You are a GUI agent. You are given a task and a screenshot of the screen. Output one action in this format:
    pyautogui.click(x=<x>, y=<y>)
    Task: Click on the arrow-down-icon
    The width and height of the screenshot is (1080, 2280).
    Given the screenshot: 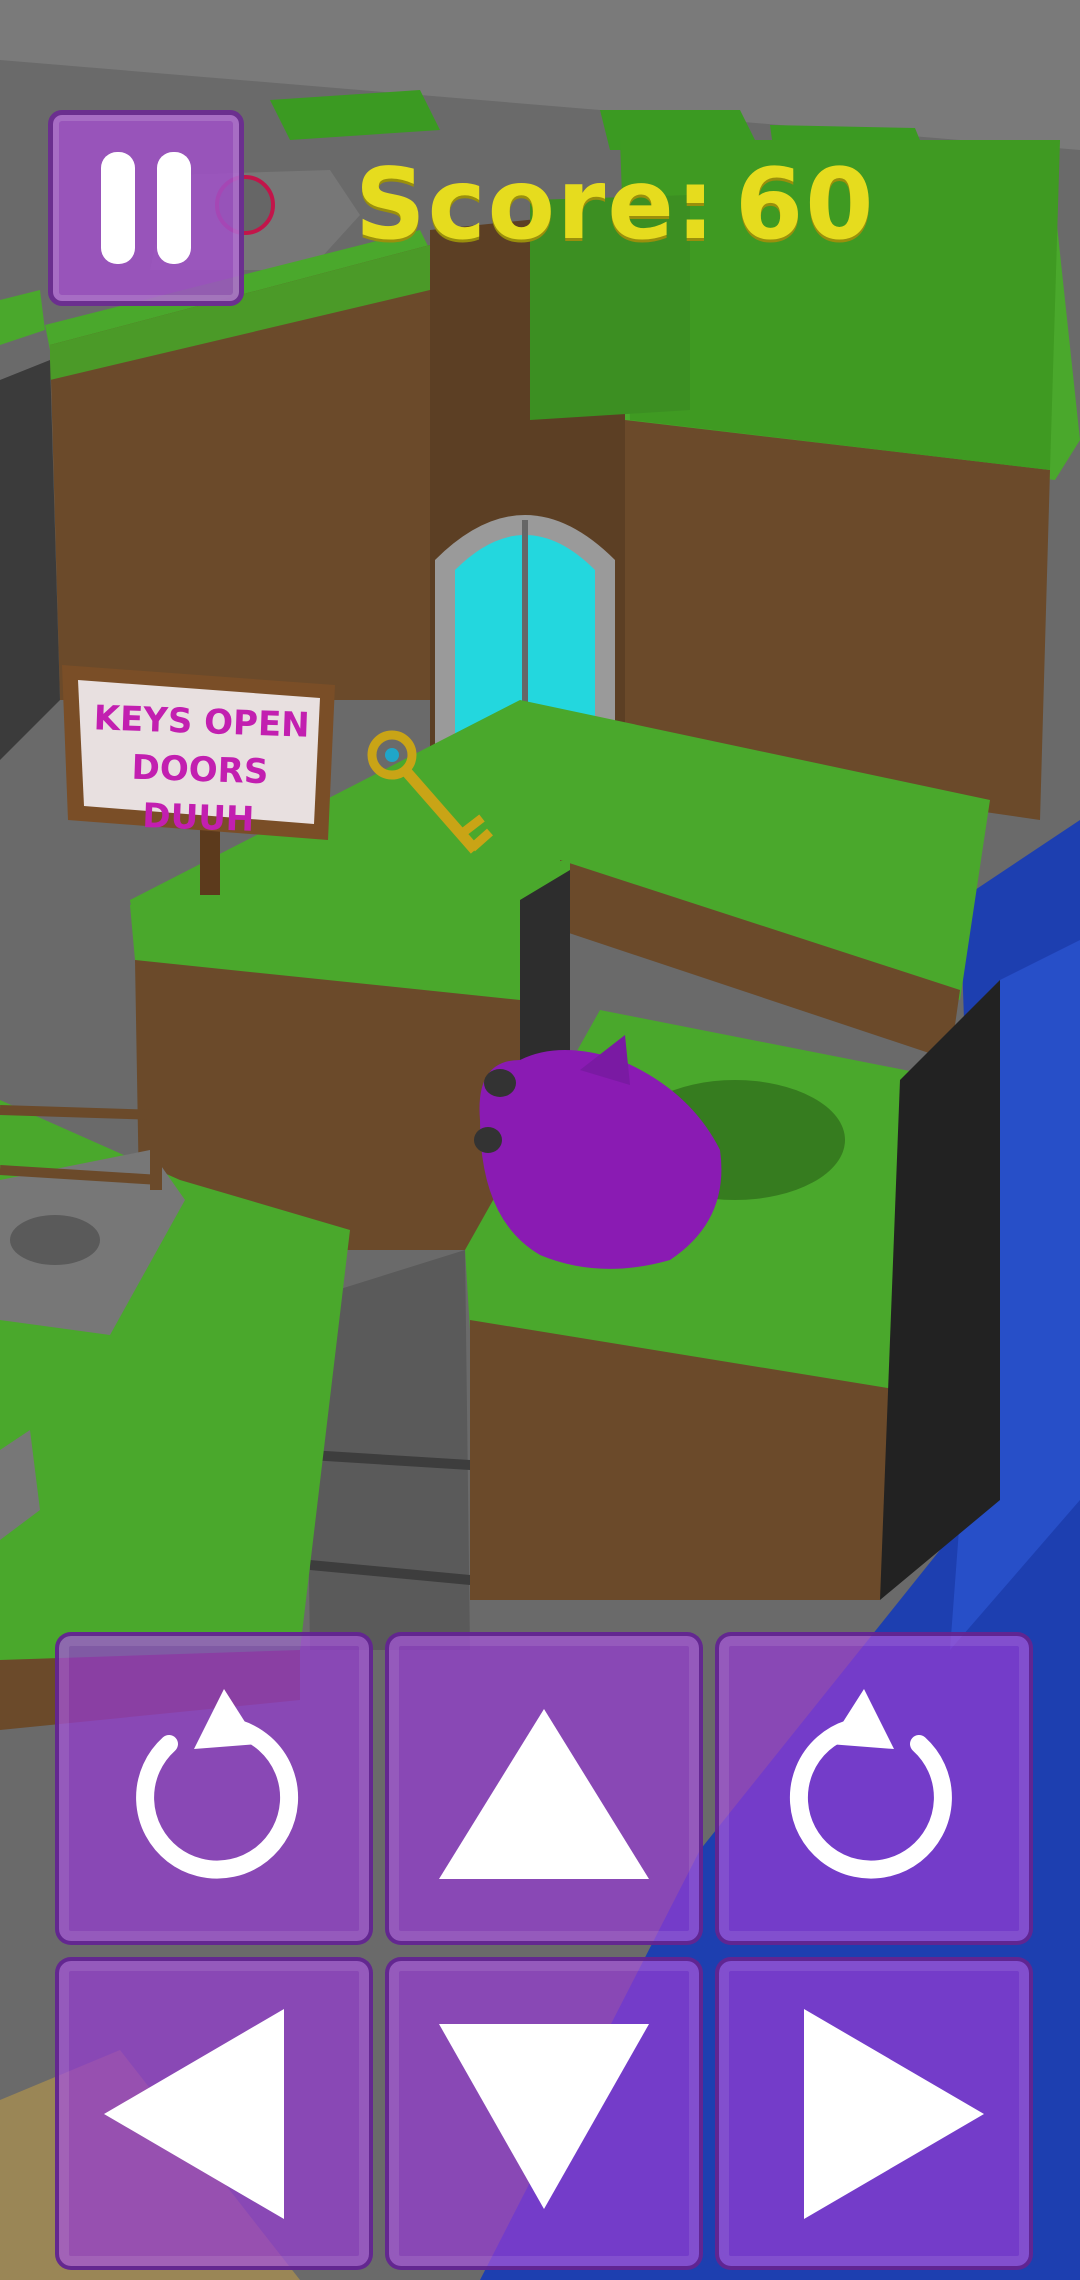 What is the action you would take?
    pyautogui.click(x=544, y=2116)
    